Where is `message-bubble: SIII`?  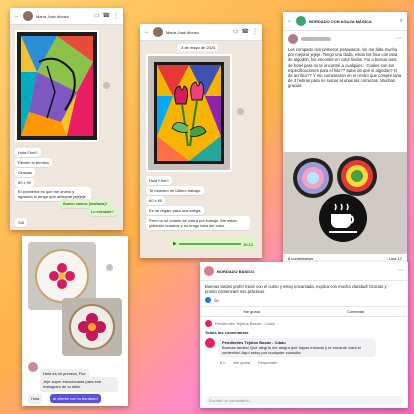
message-bubble: SIII is located at coordinates (21, 222).